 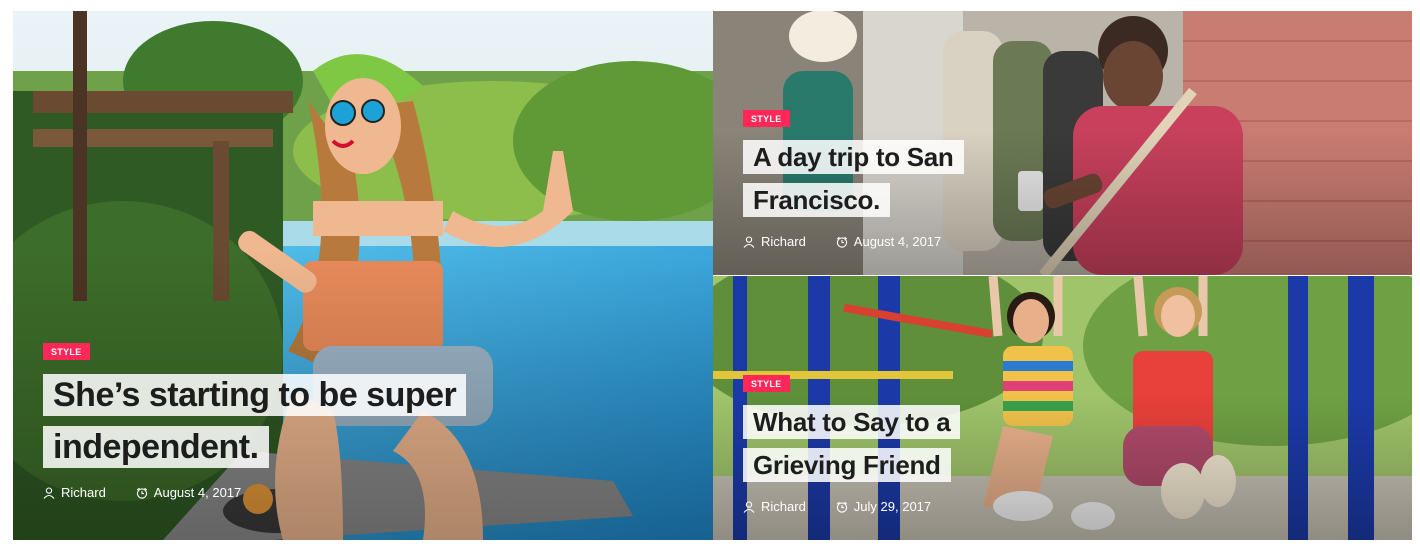 What do you see at coordinates (892, 506) in the screenshot?
I see `date-text: July 29, 2017` at bounding box center [892, 506].